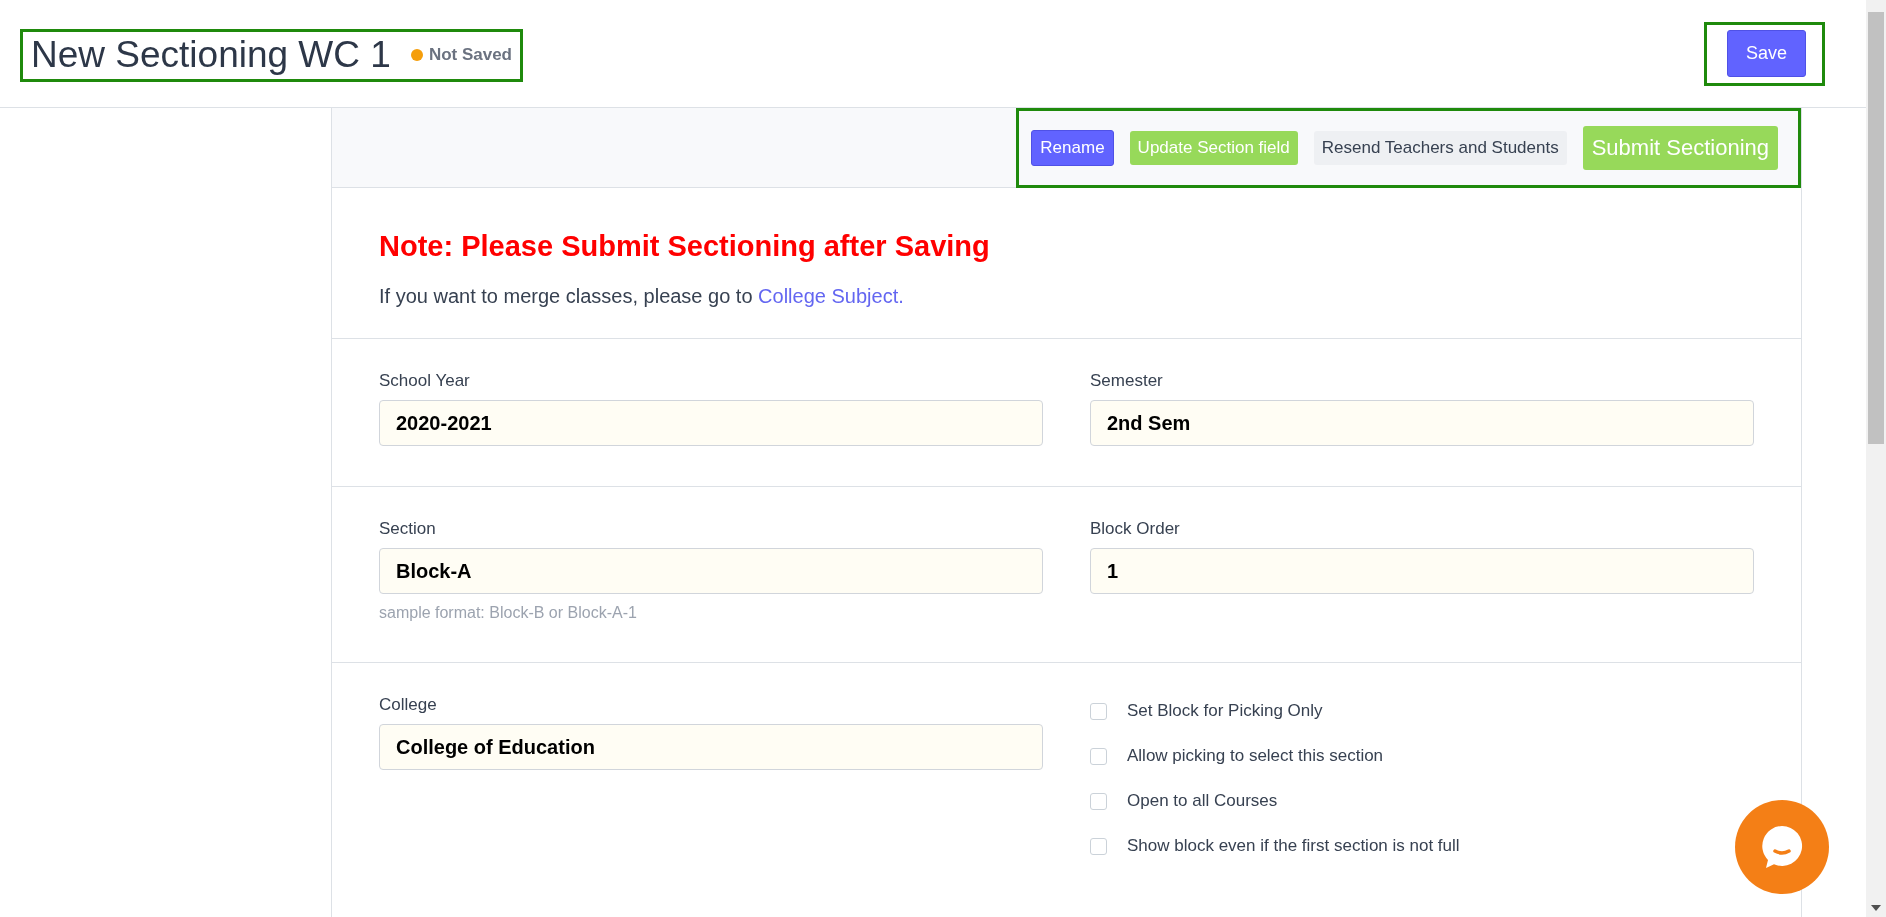  I want to click on field-label: School Year, so click(425, 381).